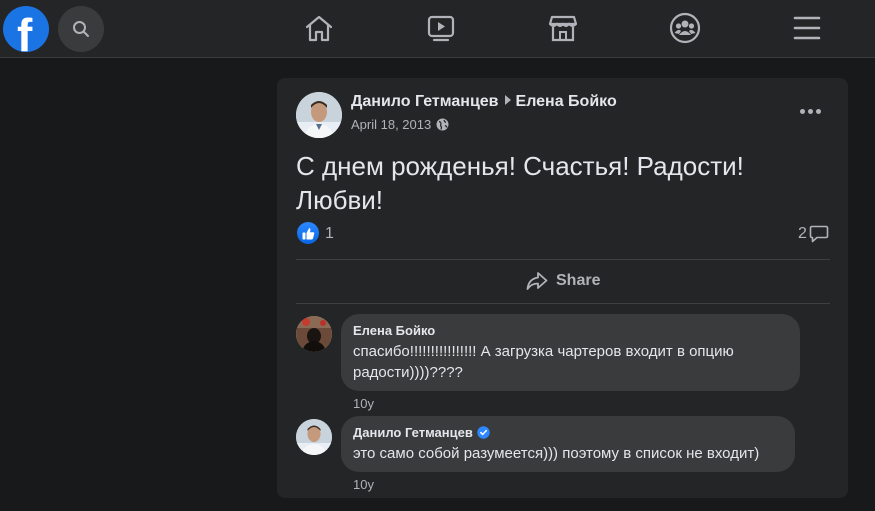  What do you see at coordinates (394, 330) in the screenshot?
I see `comment-author-name-text: Елена Бойко` at bounding box center [394, 330].